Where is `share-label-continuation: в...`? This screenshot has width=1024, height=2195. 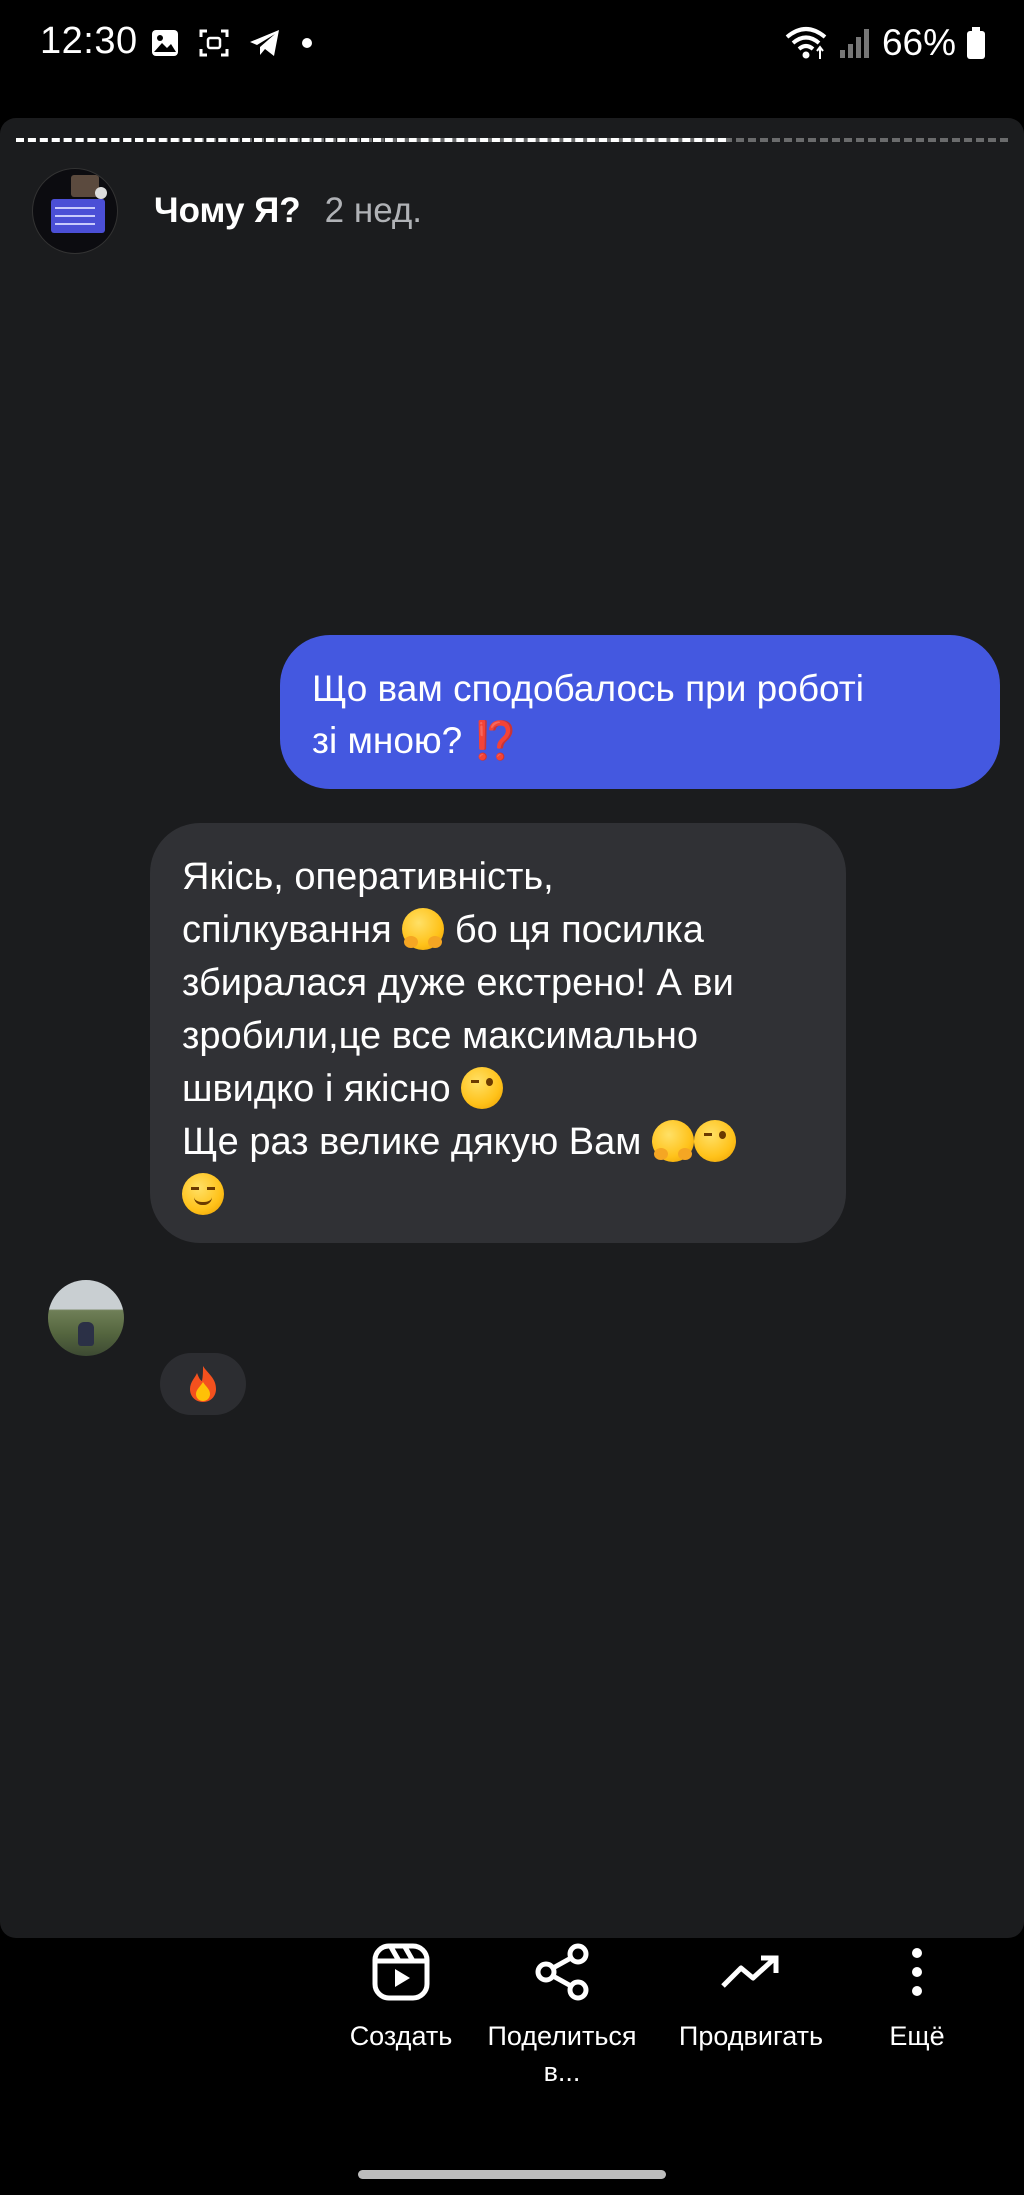 share-label-continuation: в... is located at coordinates (562, 2072).